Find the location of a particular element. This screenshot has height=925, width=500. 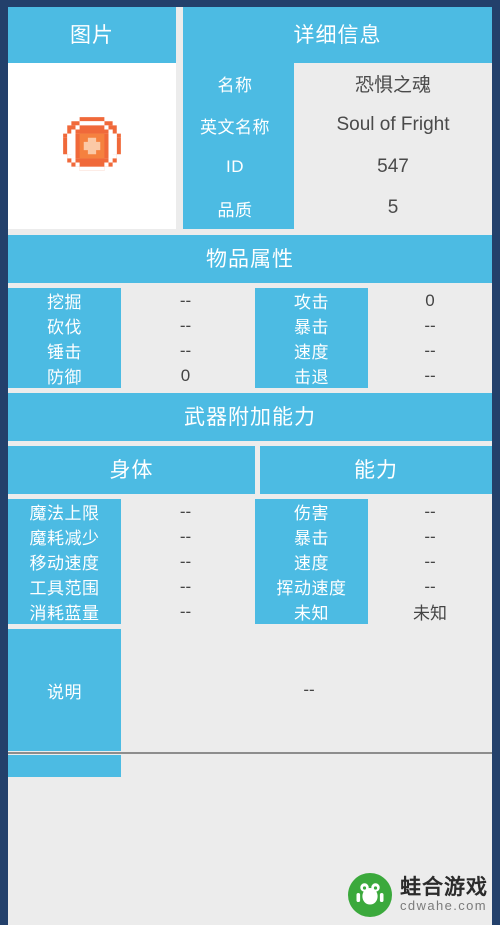

attr-left-value-column: -- -- -- 0 is located at coordinates (185, 338).